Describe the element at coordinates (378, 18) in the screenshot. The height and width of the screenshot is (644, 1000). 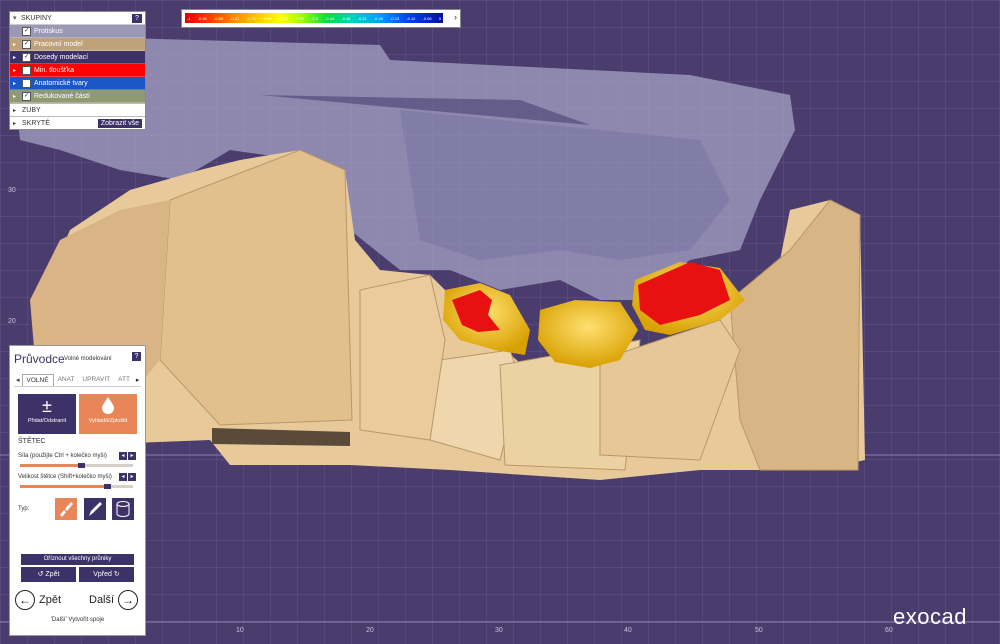
I see `scale-label: -0.25` at that location.